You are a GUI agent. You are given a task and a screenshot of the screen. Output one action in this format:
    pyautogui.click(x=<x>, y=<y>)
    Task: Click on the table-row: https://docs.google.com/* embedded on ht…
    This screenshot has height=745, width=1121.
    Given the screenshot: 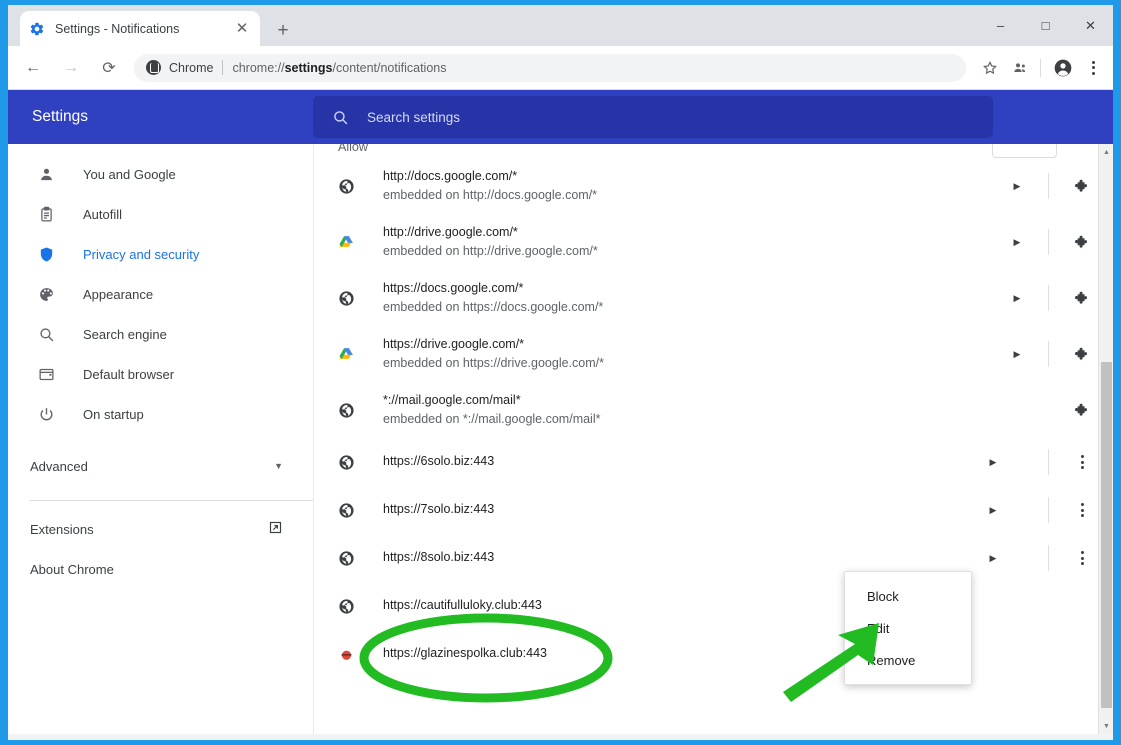 What is the action you would take?
    pyautogui.click(x=706, y=298)
    